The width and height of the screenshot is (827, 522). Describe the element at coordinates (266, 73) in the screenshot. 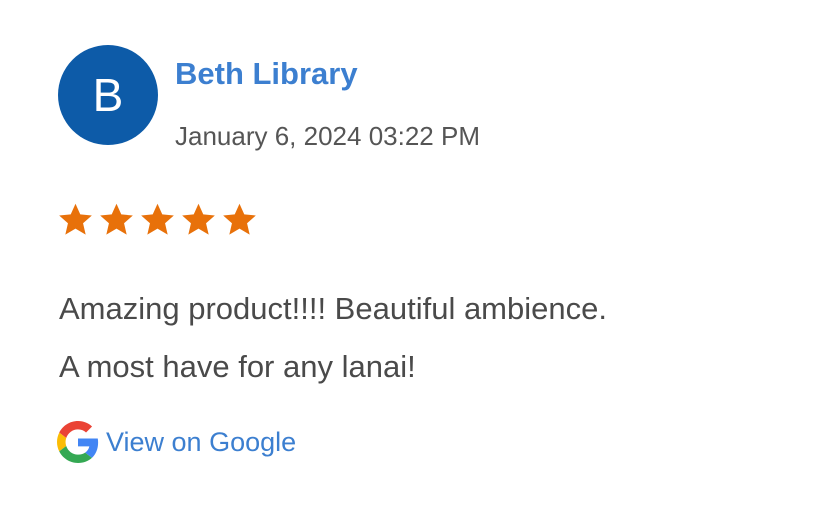

I see `author-name: Beth Library` at that location.